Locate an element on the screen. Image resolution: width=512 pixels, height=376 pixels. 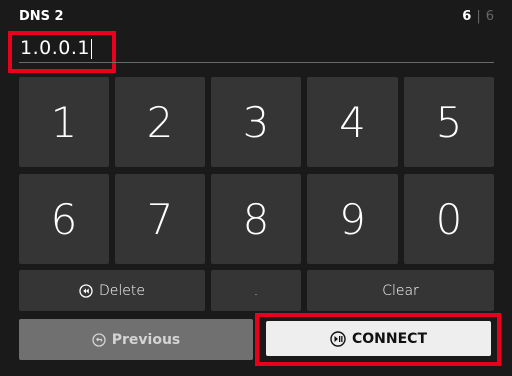
key-6: 6 is located at coordinates (64, 219).